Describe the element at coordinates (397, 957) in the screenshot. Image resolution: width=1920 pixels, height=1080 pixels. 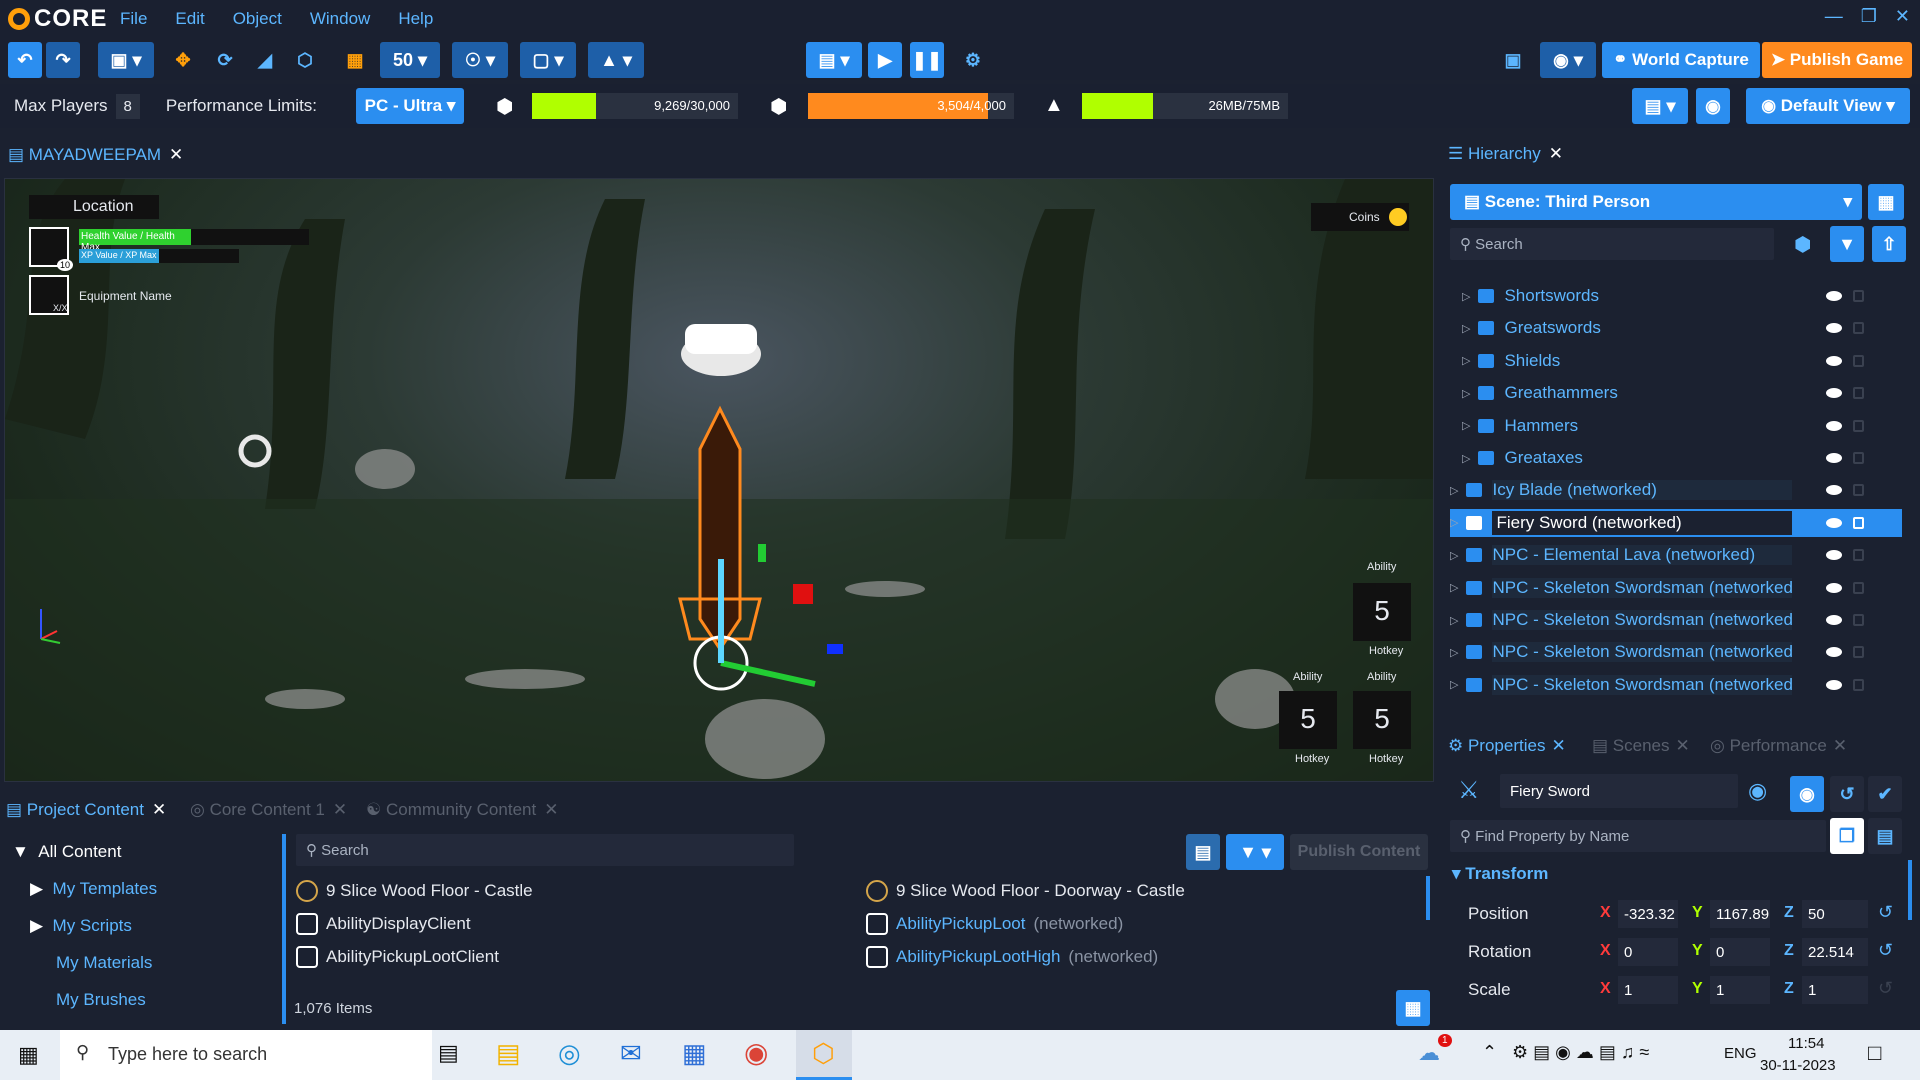
I see `content-item: AbilityPickupLootClient` at that location.